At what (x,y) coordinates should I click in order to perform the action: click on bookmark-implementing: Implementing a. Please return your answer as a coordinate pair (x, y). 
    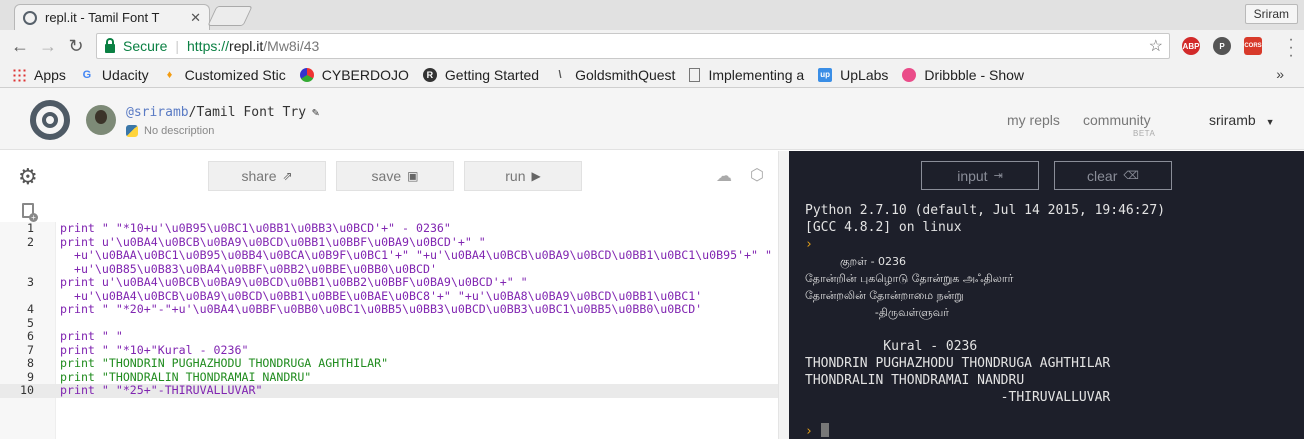
    Looking at the image, I should click on (746, 75).